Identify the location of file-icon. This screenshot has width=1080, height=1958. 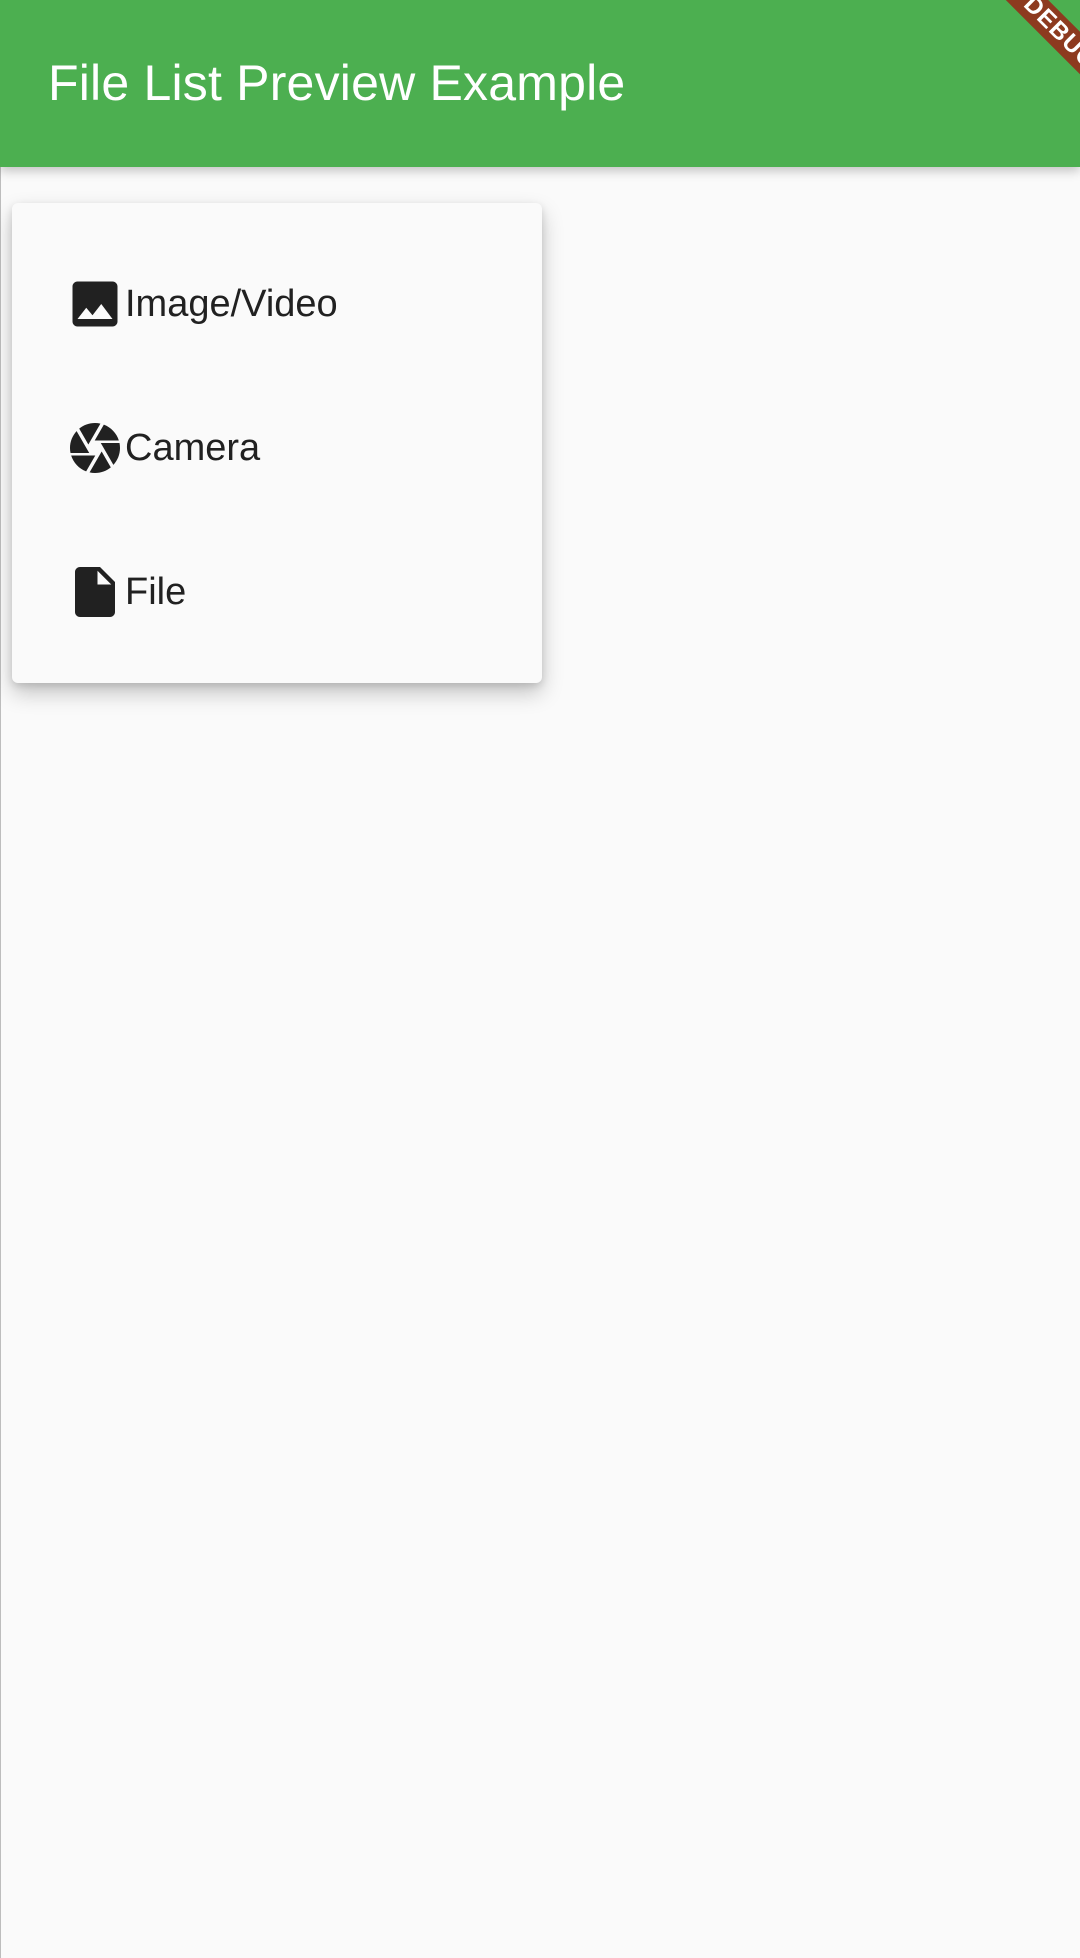
(95, 592).